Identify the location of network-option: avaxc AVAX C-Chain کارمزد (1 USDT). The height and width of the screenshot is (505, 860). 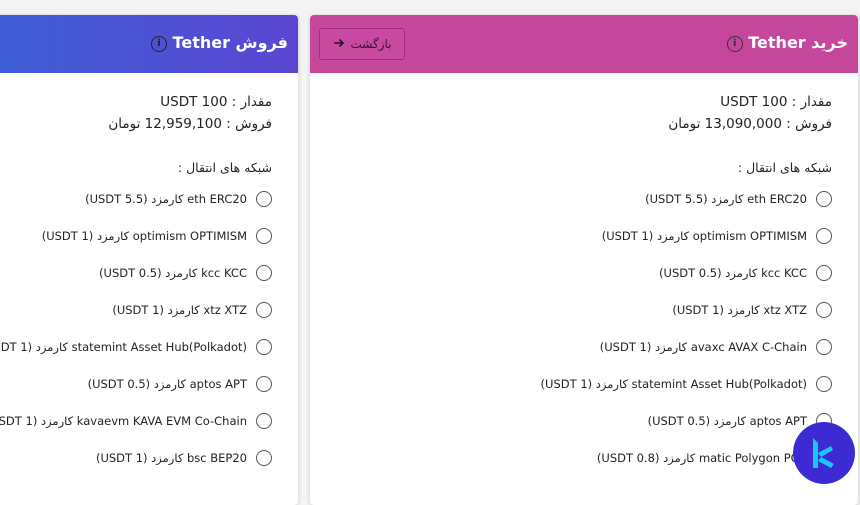
(571, 351).